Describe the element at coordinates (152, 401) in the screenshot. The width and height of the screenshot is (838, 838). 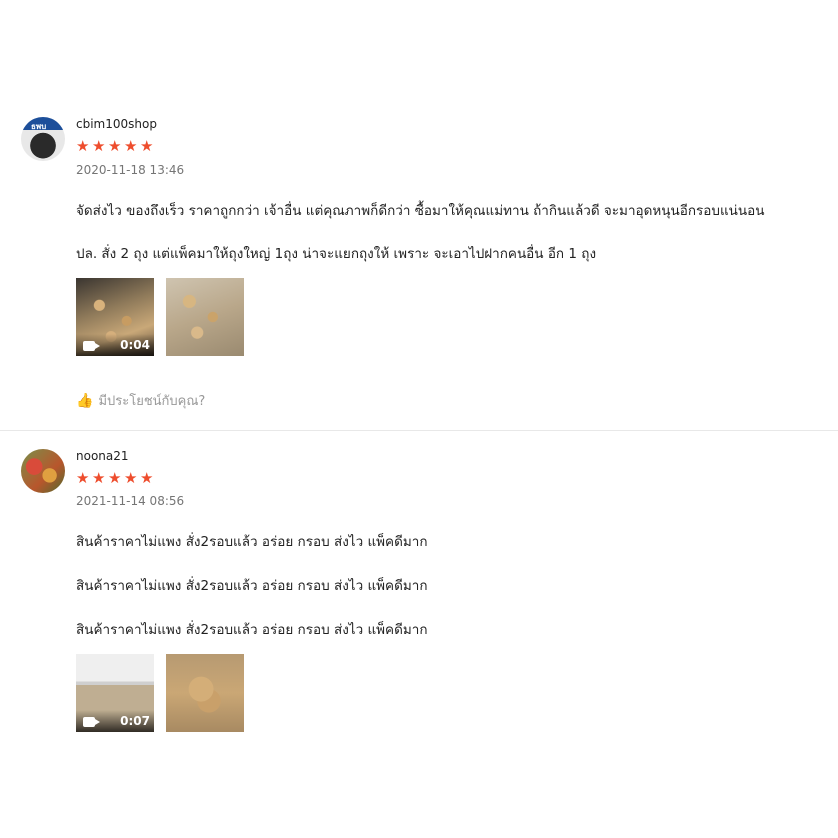
I see `helpful-label: มีประโยชน์กับคุณ?` at that location.